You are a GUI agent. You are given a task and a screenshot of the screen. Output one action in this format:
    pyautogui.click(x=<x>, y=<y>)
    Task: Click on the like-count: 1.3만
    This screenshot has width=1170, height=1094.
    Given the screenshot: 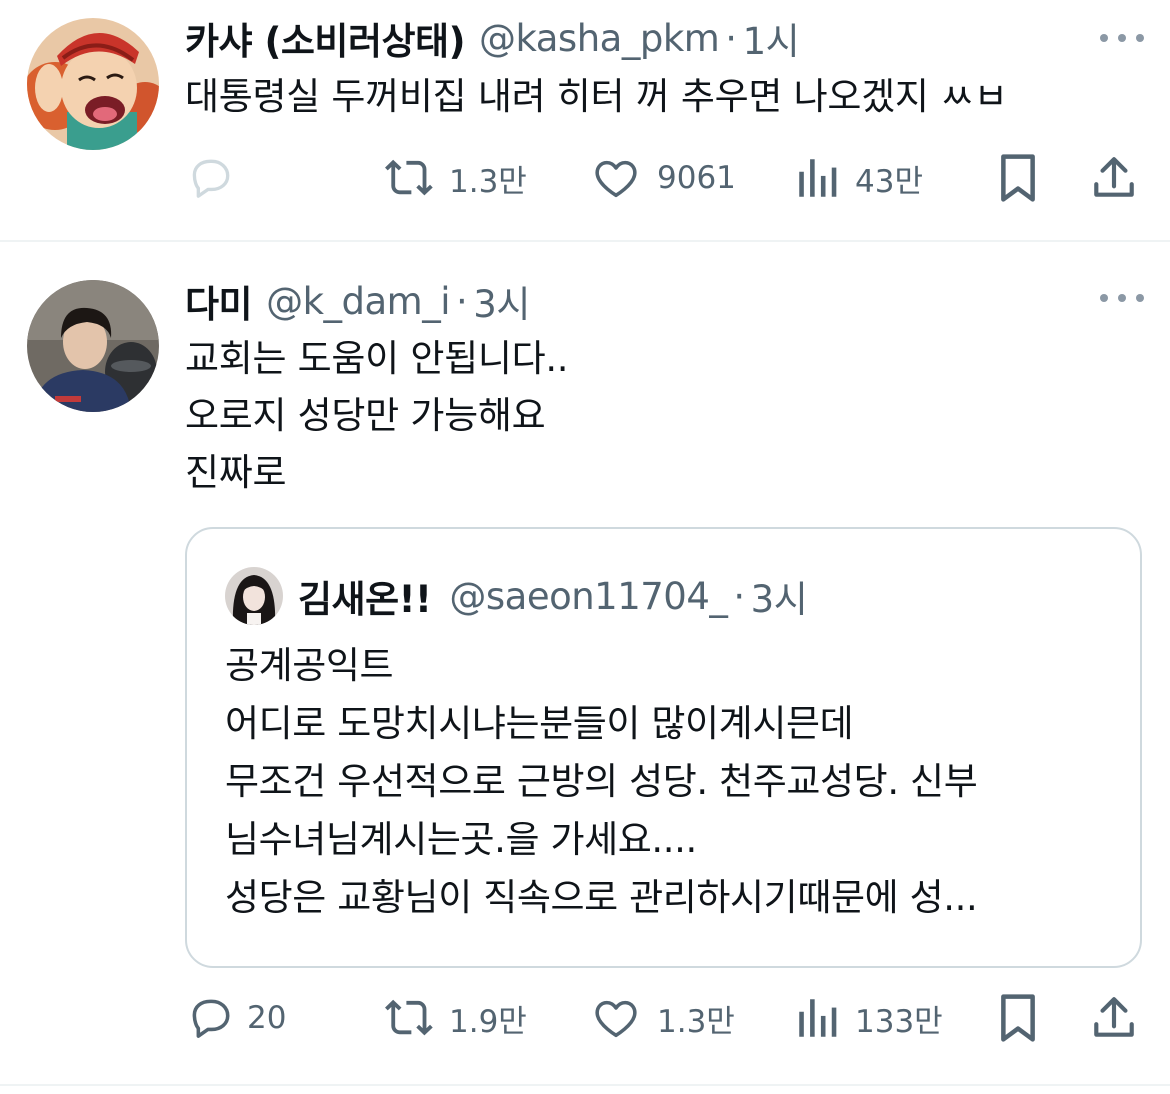 What is the action you would take?
    pyautogui.click(x=696, y=1021)
    